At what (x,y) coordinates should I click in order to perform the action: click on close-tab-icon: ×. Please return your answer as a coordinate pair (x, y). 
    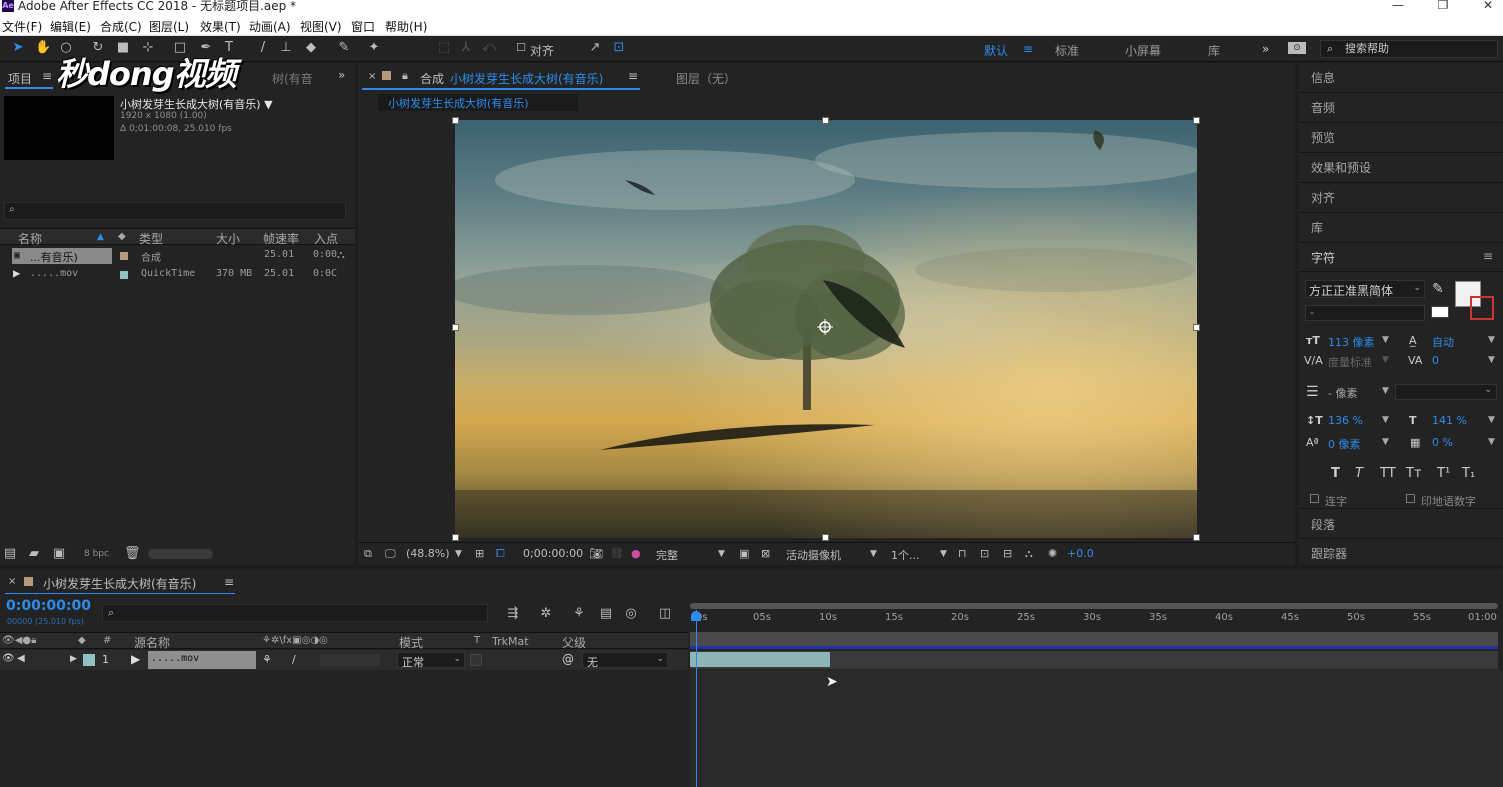
    Looking at the image, I should click on (372, 76).